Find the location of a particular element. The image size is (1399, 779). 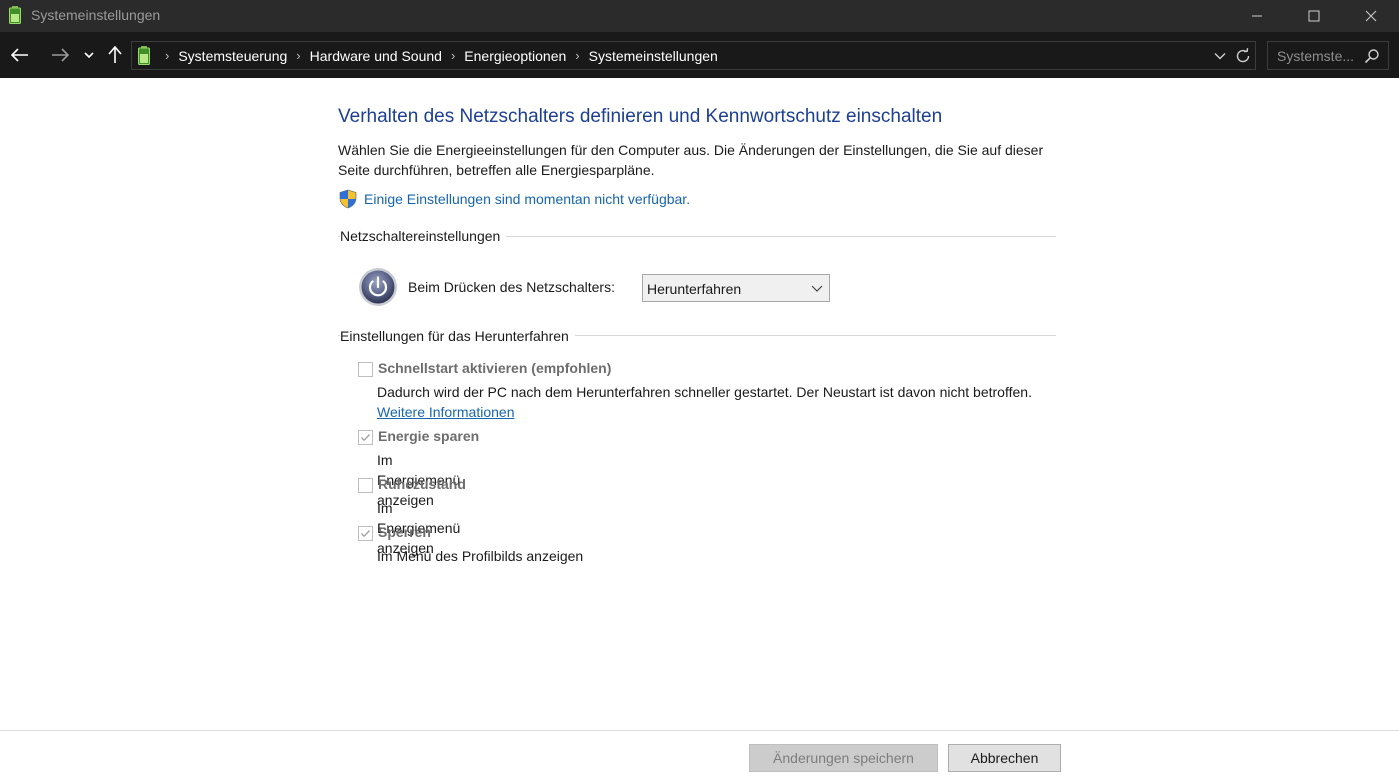

selected-action: Herunterfahren is located at coordinates (694, 289).